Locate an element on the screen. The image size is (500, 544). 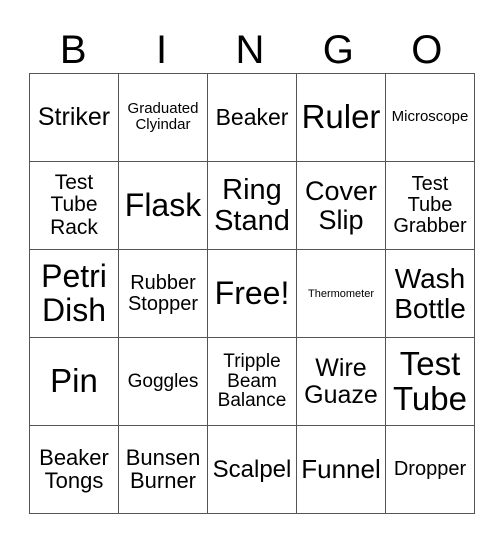
header-letter-i: I is located at coordinates (162, 50).